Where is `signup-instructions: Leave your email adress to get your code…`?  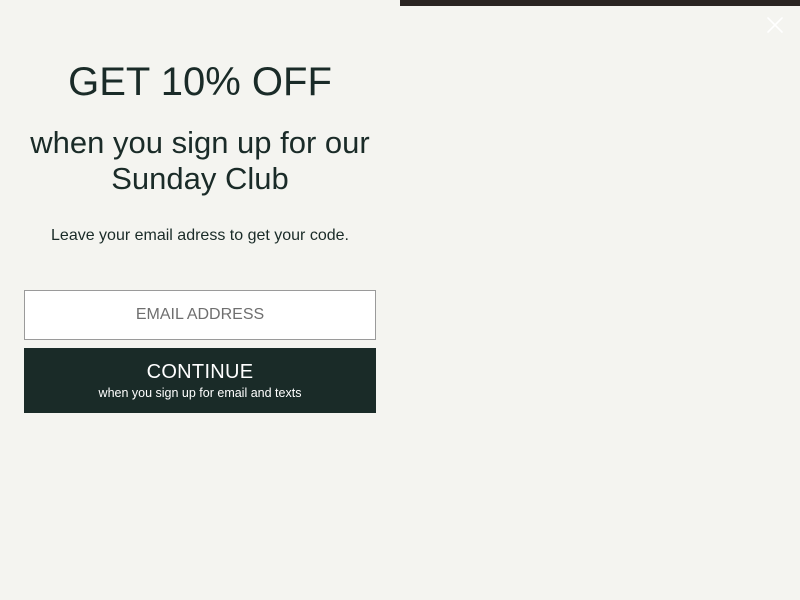 signup-instructions: Leave your email adress to get your code… is located at coordinates (200, 235).